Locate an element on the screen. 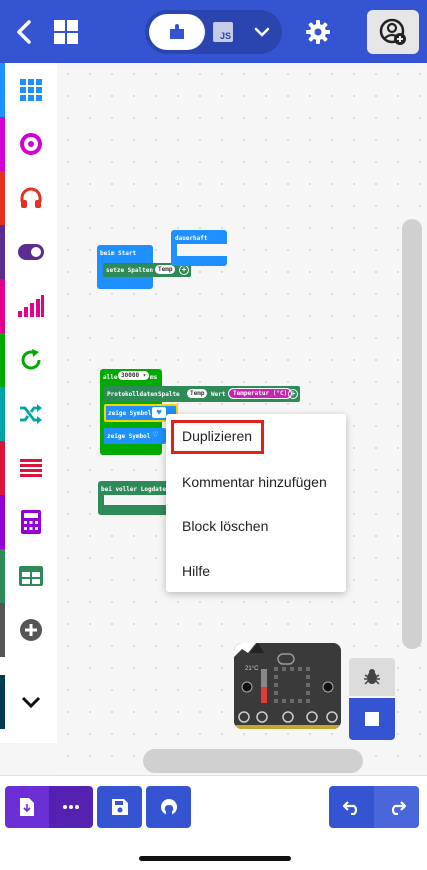 This screenshot has width=427, height=870. table-icon is located at coordinates (31, 576).